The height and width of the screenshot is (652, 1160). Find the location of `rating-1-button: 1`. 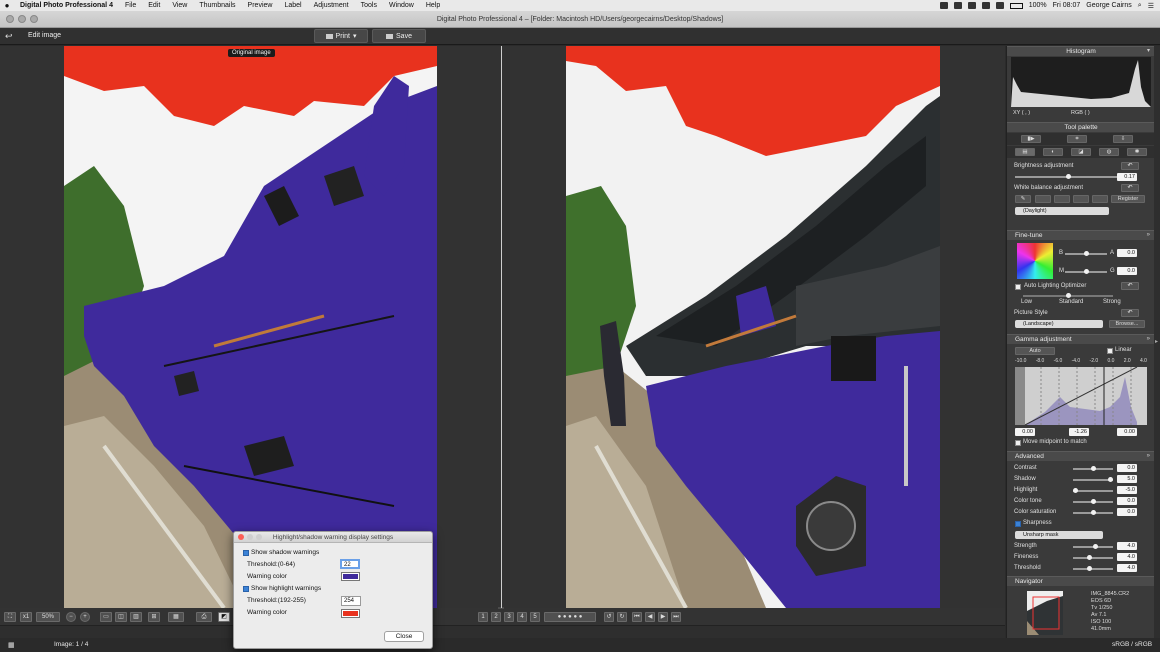

rating-1-button: 1 is located at coordinates (483, 617).